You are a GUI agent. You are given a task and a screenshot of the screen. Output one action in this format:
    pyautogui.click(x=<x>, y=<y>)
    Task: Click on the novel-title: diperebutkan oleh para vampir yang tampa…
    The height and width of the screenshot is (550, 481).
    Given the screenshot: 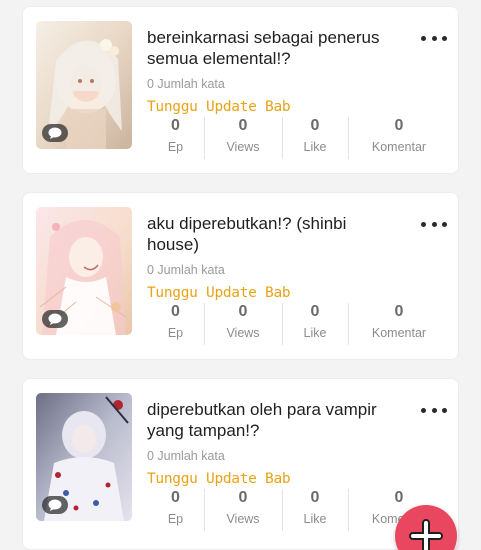 What is the action you would take?
    pyautogui.click(x=272, y=420)
    